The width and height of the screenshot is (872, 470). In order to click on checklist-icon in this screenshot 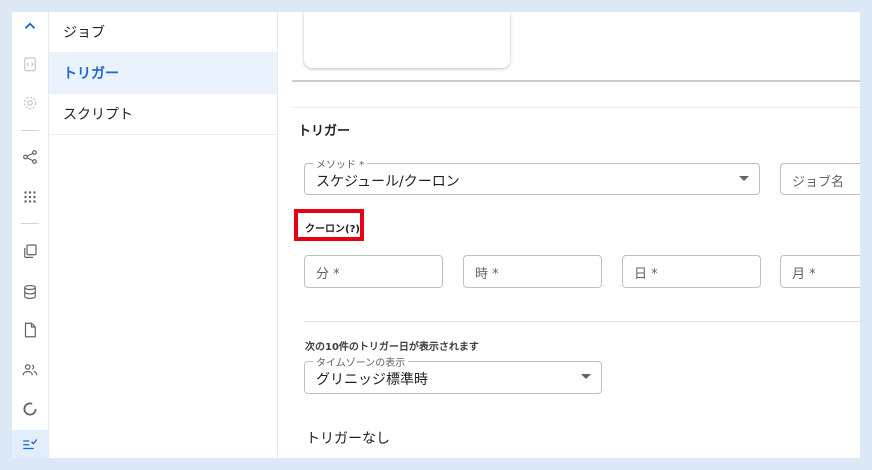, I will do `click(30, 444)`.